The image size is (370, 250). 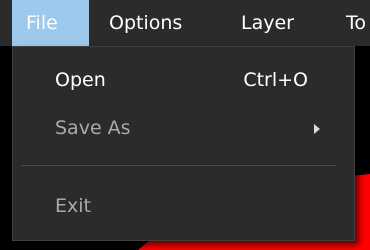 What do you see at coordinates (183, 80) in the screenshot?
I see `menu-item-open: Open Ctrl+O` at bounding box center [183, 80].